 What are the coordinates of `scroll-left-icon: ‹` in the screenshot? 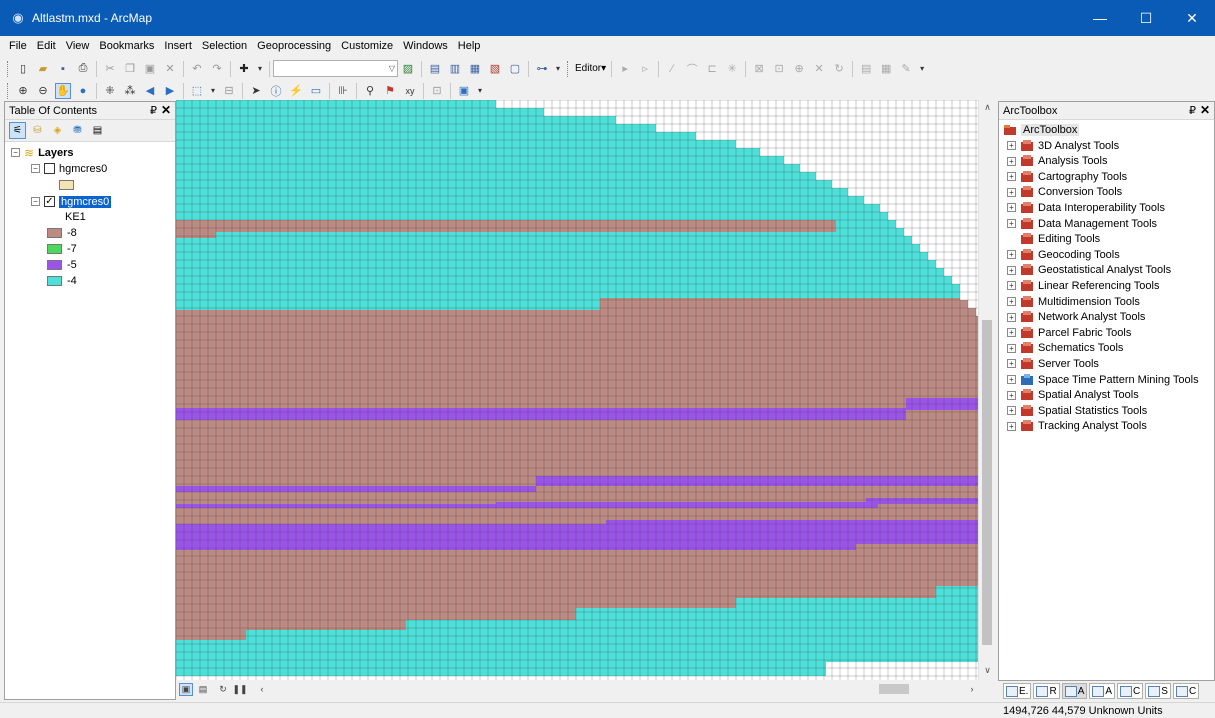 It's located at (262, 689).